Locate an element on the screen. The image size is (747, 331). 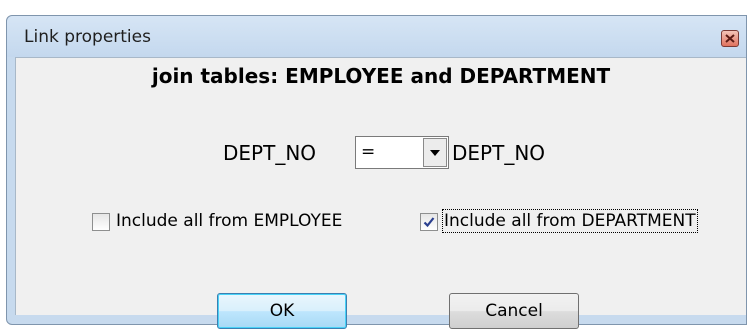
operator-value: = is located at coordinates (368, 152).